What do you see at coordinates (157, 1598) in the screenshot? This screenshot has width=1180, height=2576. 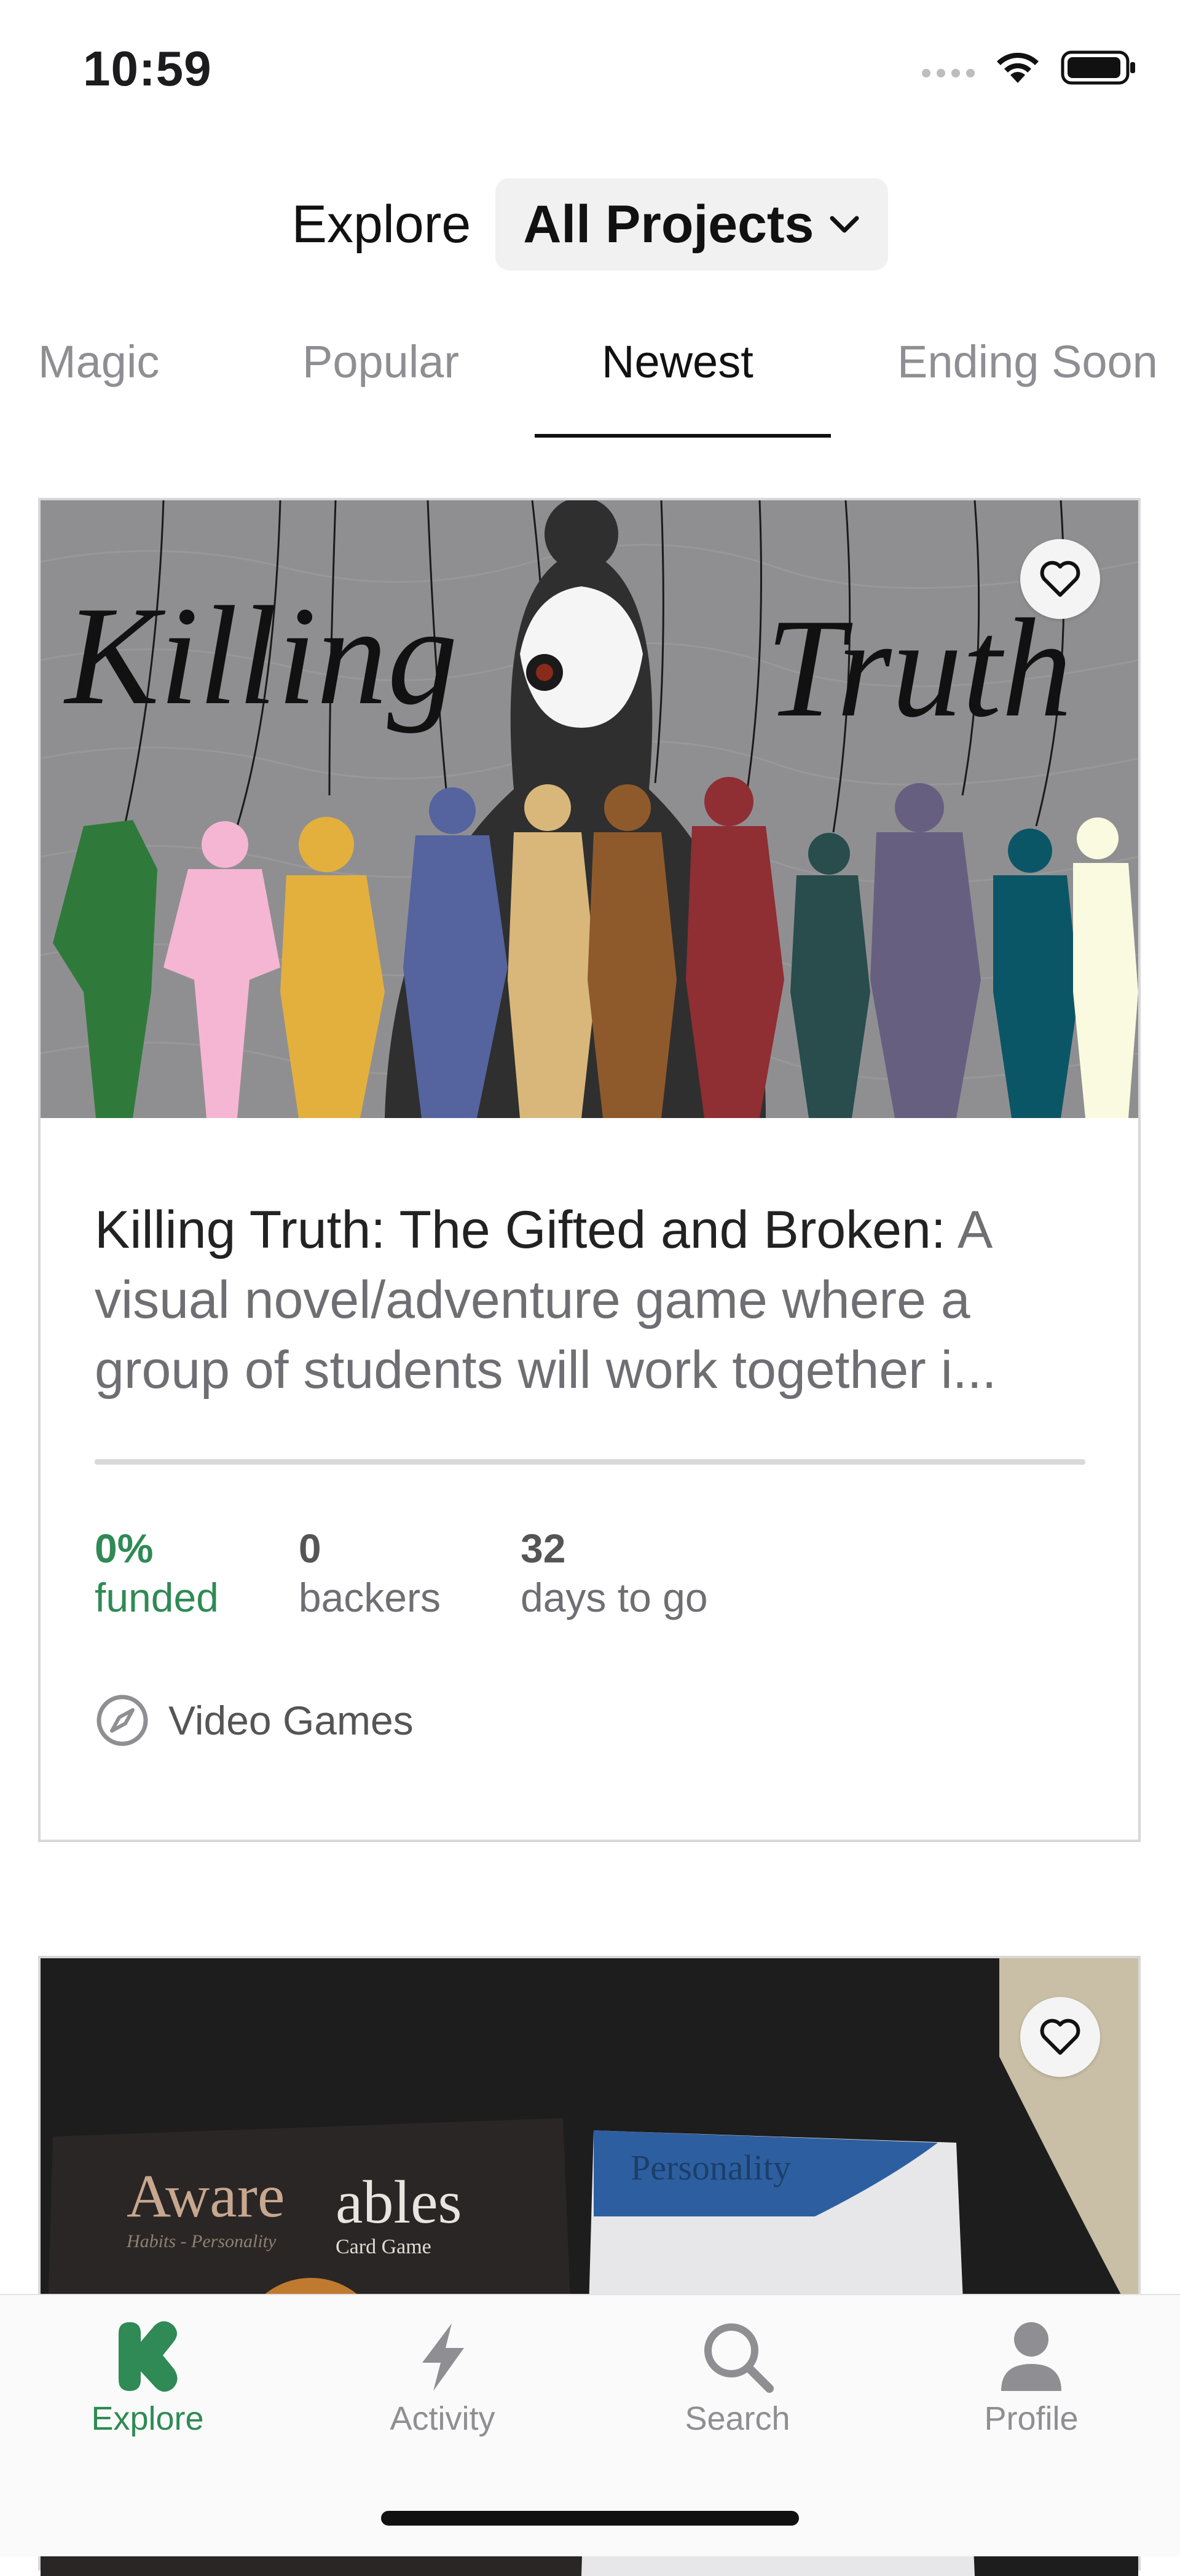 I see `funded-label: funded` at bounding box center [157, 1598].